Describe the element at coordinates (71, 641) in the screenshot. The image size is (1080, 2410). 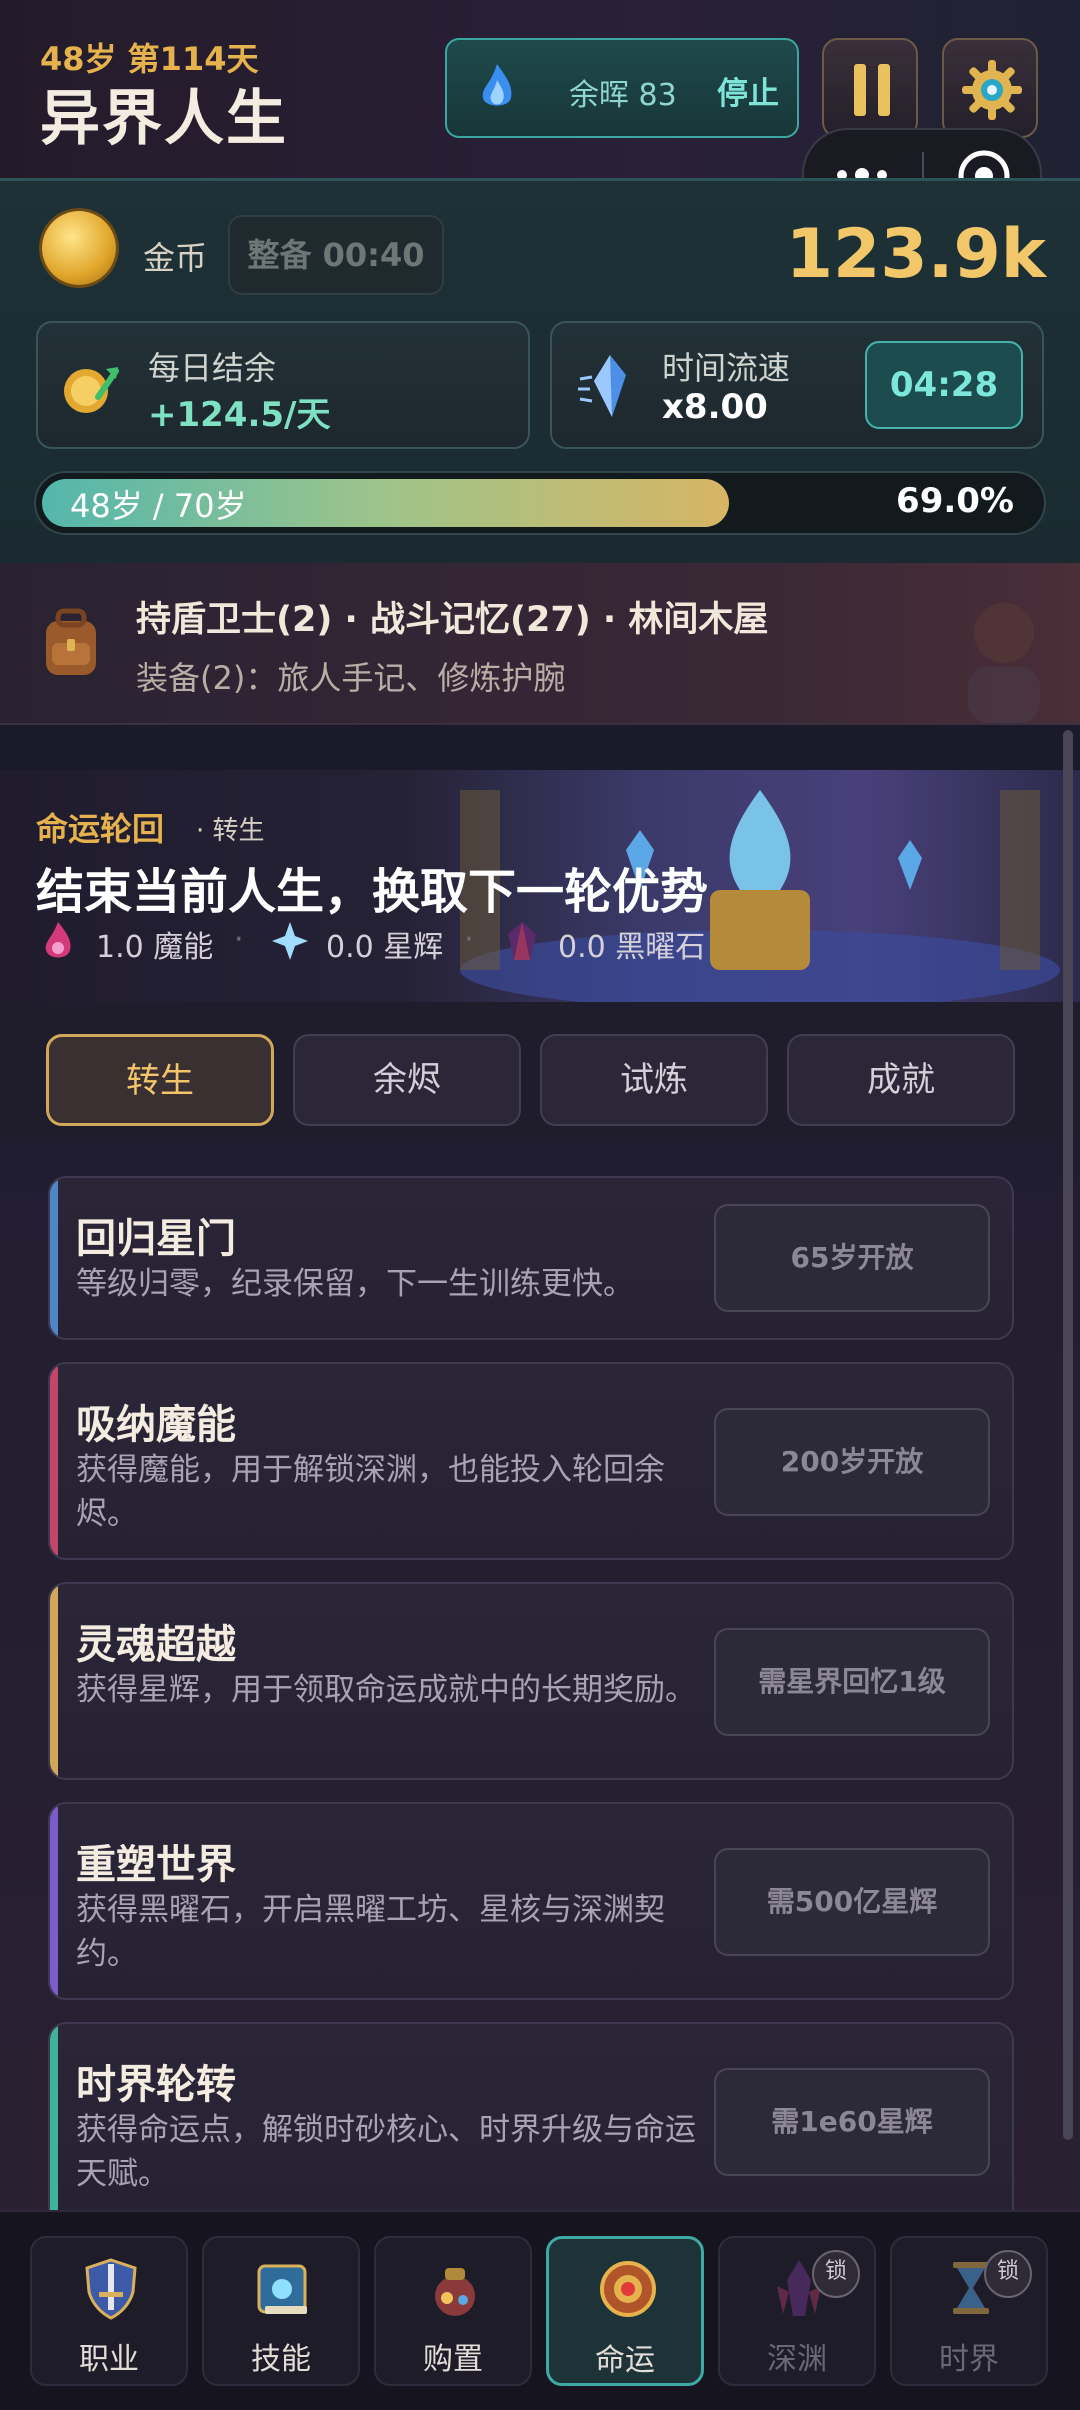
I see `backpack-icon` at that location.